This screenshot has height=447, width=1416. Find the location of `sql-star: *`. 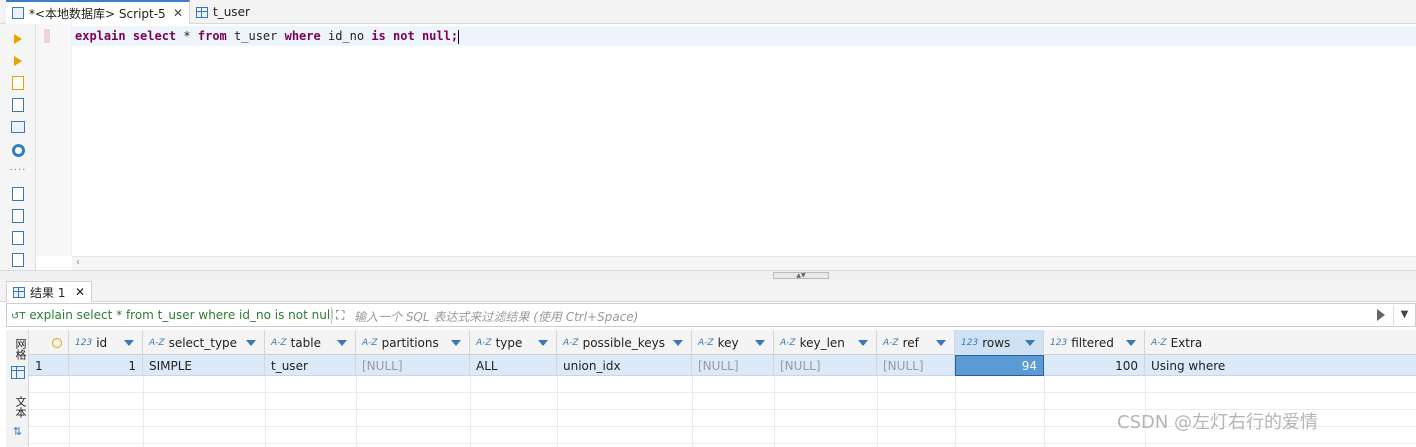

sql-star: * is located at coordinates (187, 36).